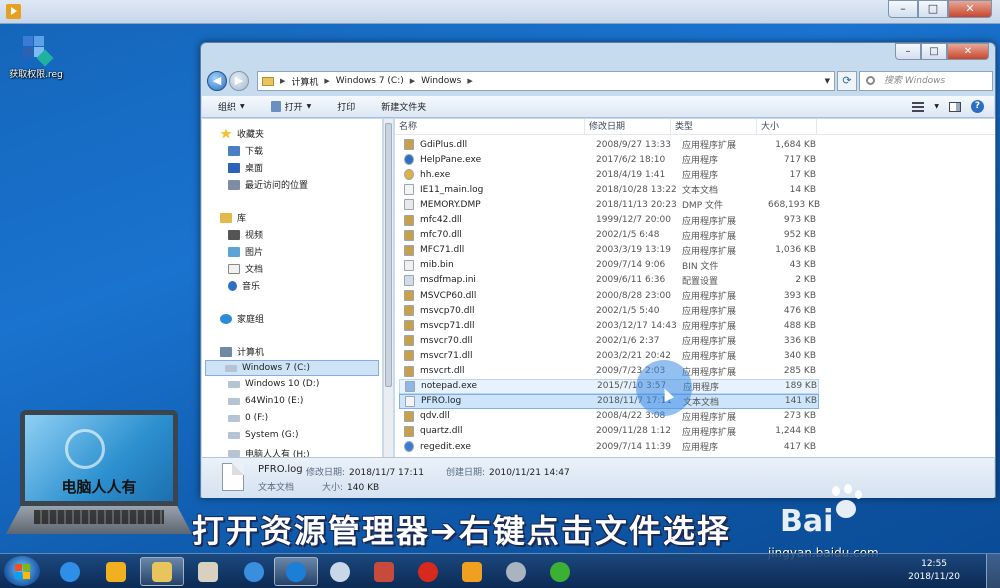 Image resolution: width=1000 pixels, height=588 pixels. I want to click on file-row: HelpPane.exe 2017/6/2 18:10 应用程序 717 KB, so click(609, 159).